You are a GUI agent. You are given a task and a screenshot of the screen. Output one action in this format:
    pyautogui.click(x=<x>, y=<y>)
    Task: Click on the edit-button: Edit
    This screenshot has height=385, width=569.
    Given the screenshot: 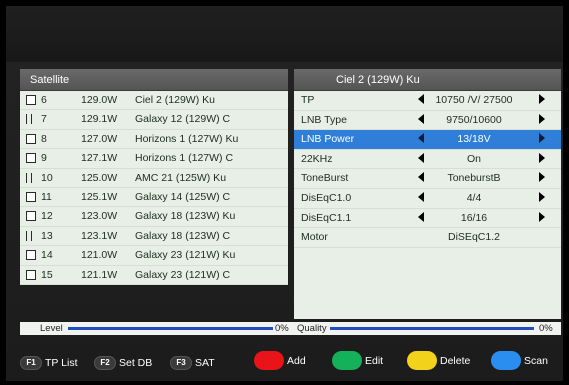 What is the action you would take?
    pyautogui.click(x=358, y=360)
    